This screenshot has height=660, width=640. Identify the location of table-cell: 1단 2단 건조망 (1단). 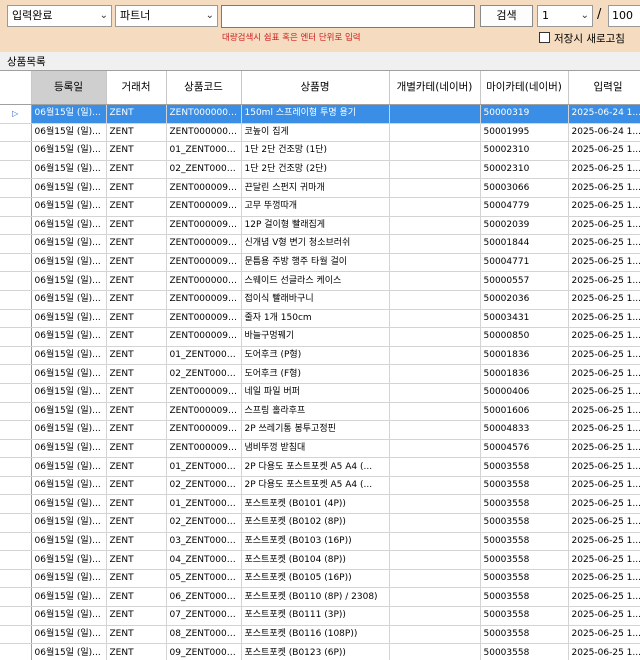
(315, 151).